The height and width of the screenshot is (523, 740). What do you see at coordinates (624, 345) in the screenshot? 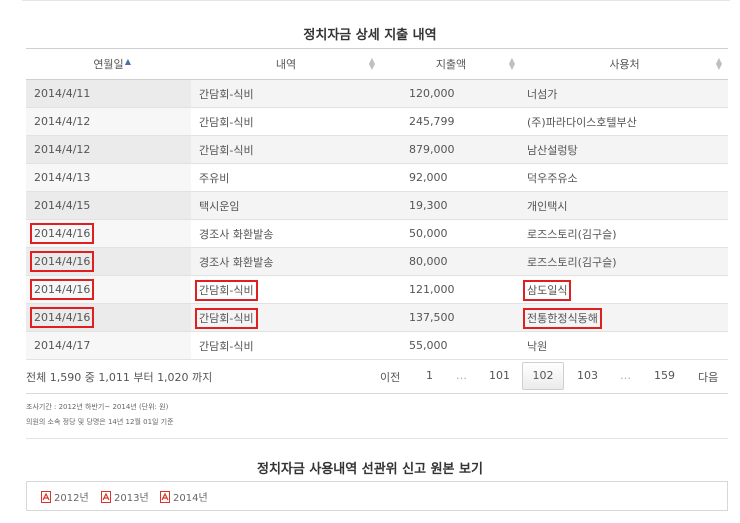
I see `cell-place: 낙원` at bounding box center [624, 345].